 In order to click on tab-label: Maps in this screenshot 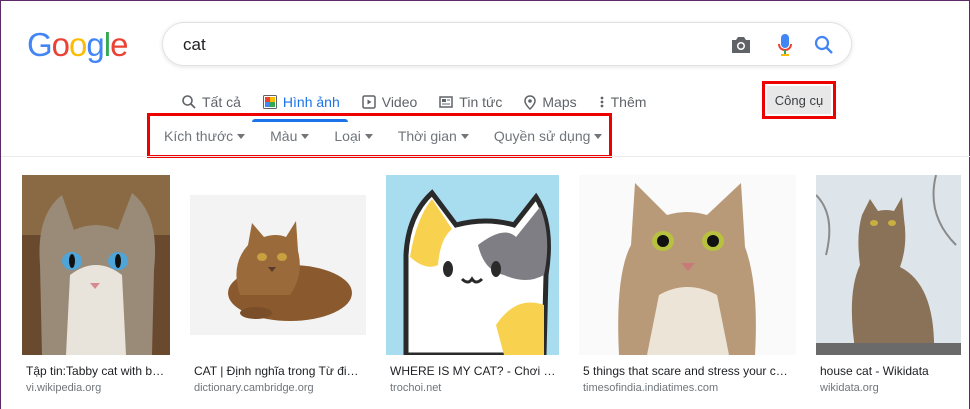, I will do `click(559, 102)`.